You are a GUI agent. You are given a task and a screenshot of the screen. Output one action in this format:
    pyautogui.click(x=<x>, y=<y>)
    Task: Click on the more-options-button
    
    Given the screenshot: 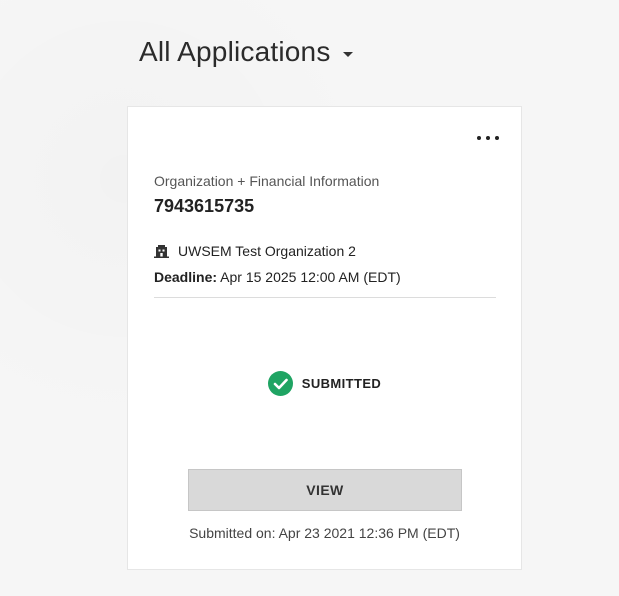 What is the action you would take?
    pyautogui.click(x=488, y=138)
    